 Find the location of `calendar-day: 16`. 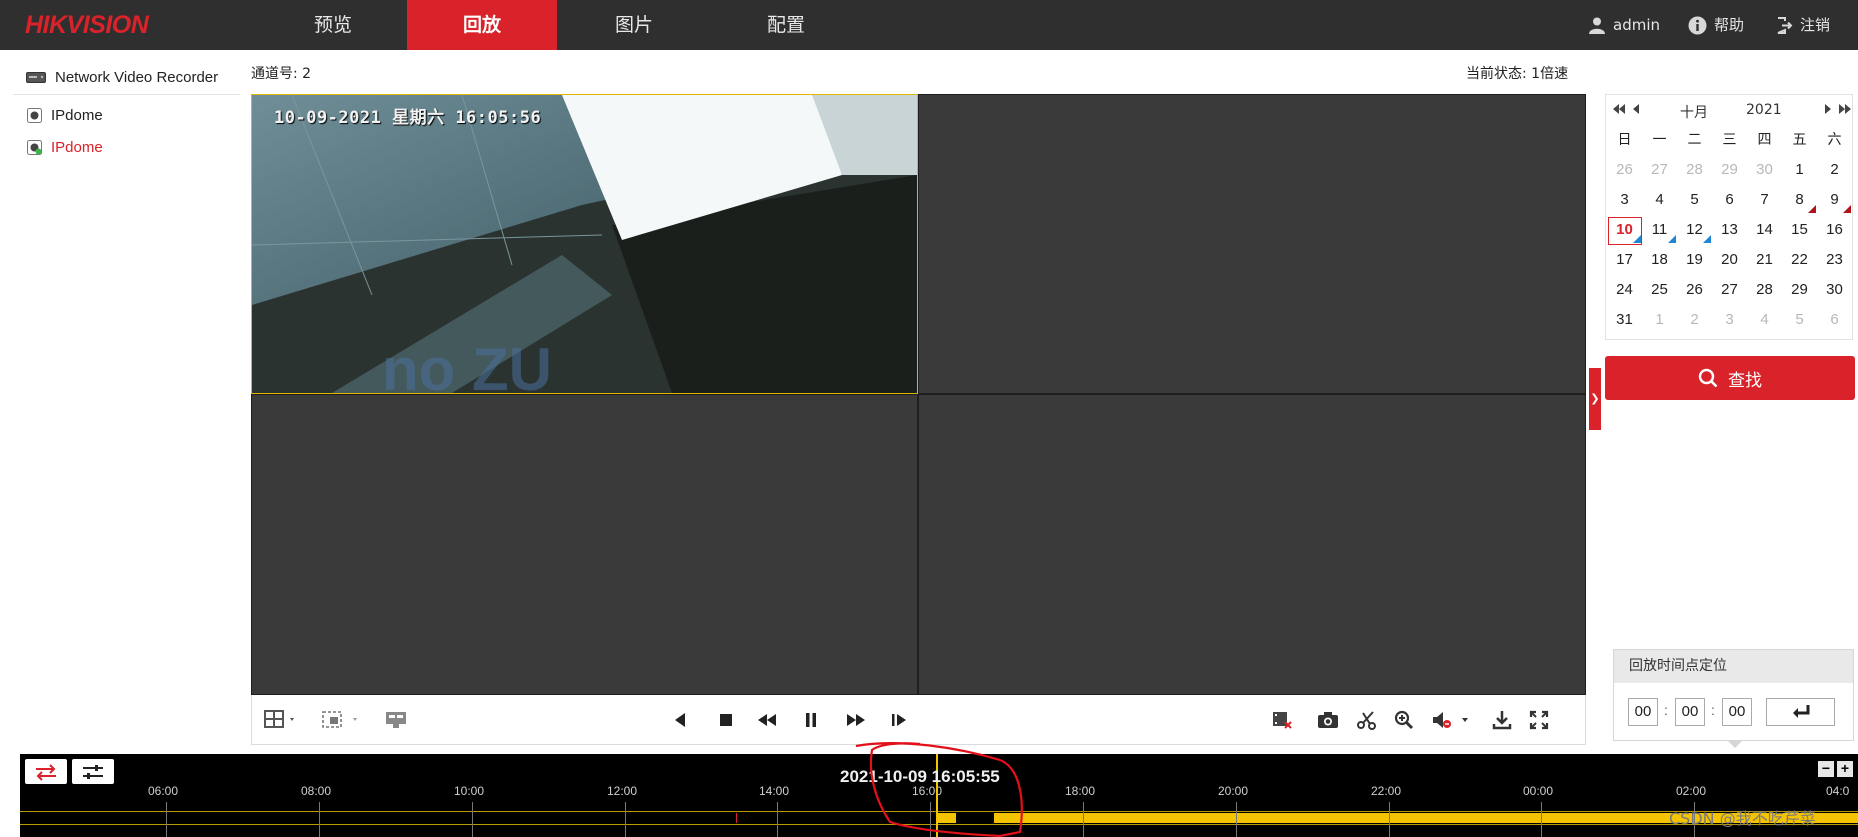

calendar-day: 16 is located at coordinates (1834, 230).